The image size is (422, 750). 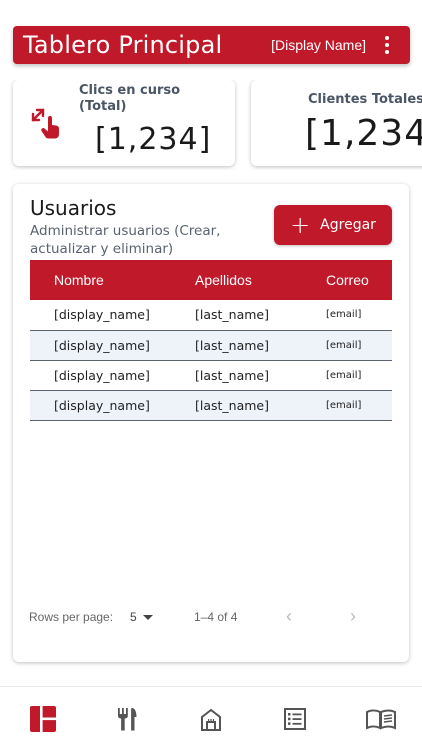 I want to click on chevron-right-icon: ›, so click(x=353, y=616).